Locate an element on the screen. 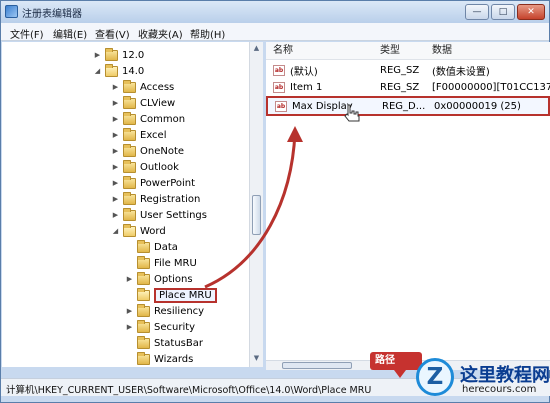 Image resolution: width=550 pixels, height=403 pixels. tree-item-label: Outlook is located at coordinates (159, 167).